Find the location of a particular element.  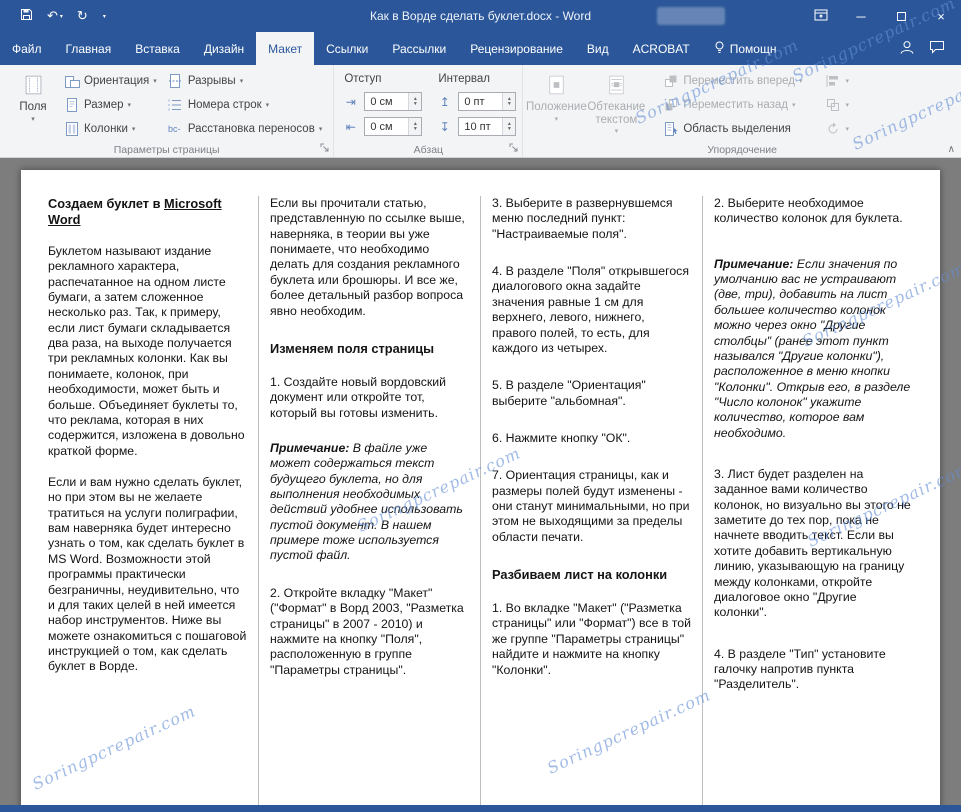

paragraph-dialog-launcher is located at coordinates (513, 148).